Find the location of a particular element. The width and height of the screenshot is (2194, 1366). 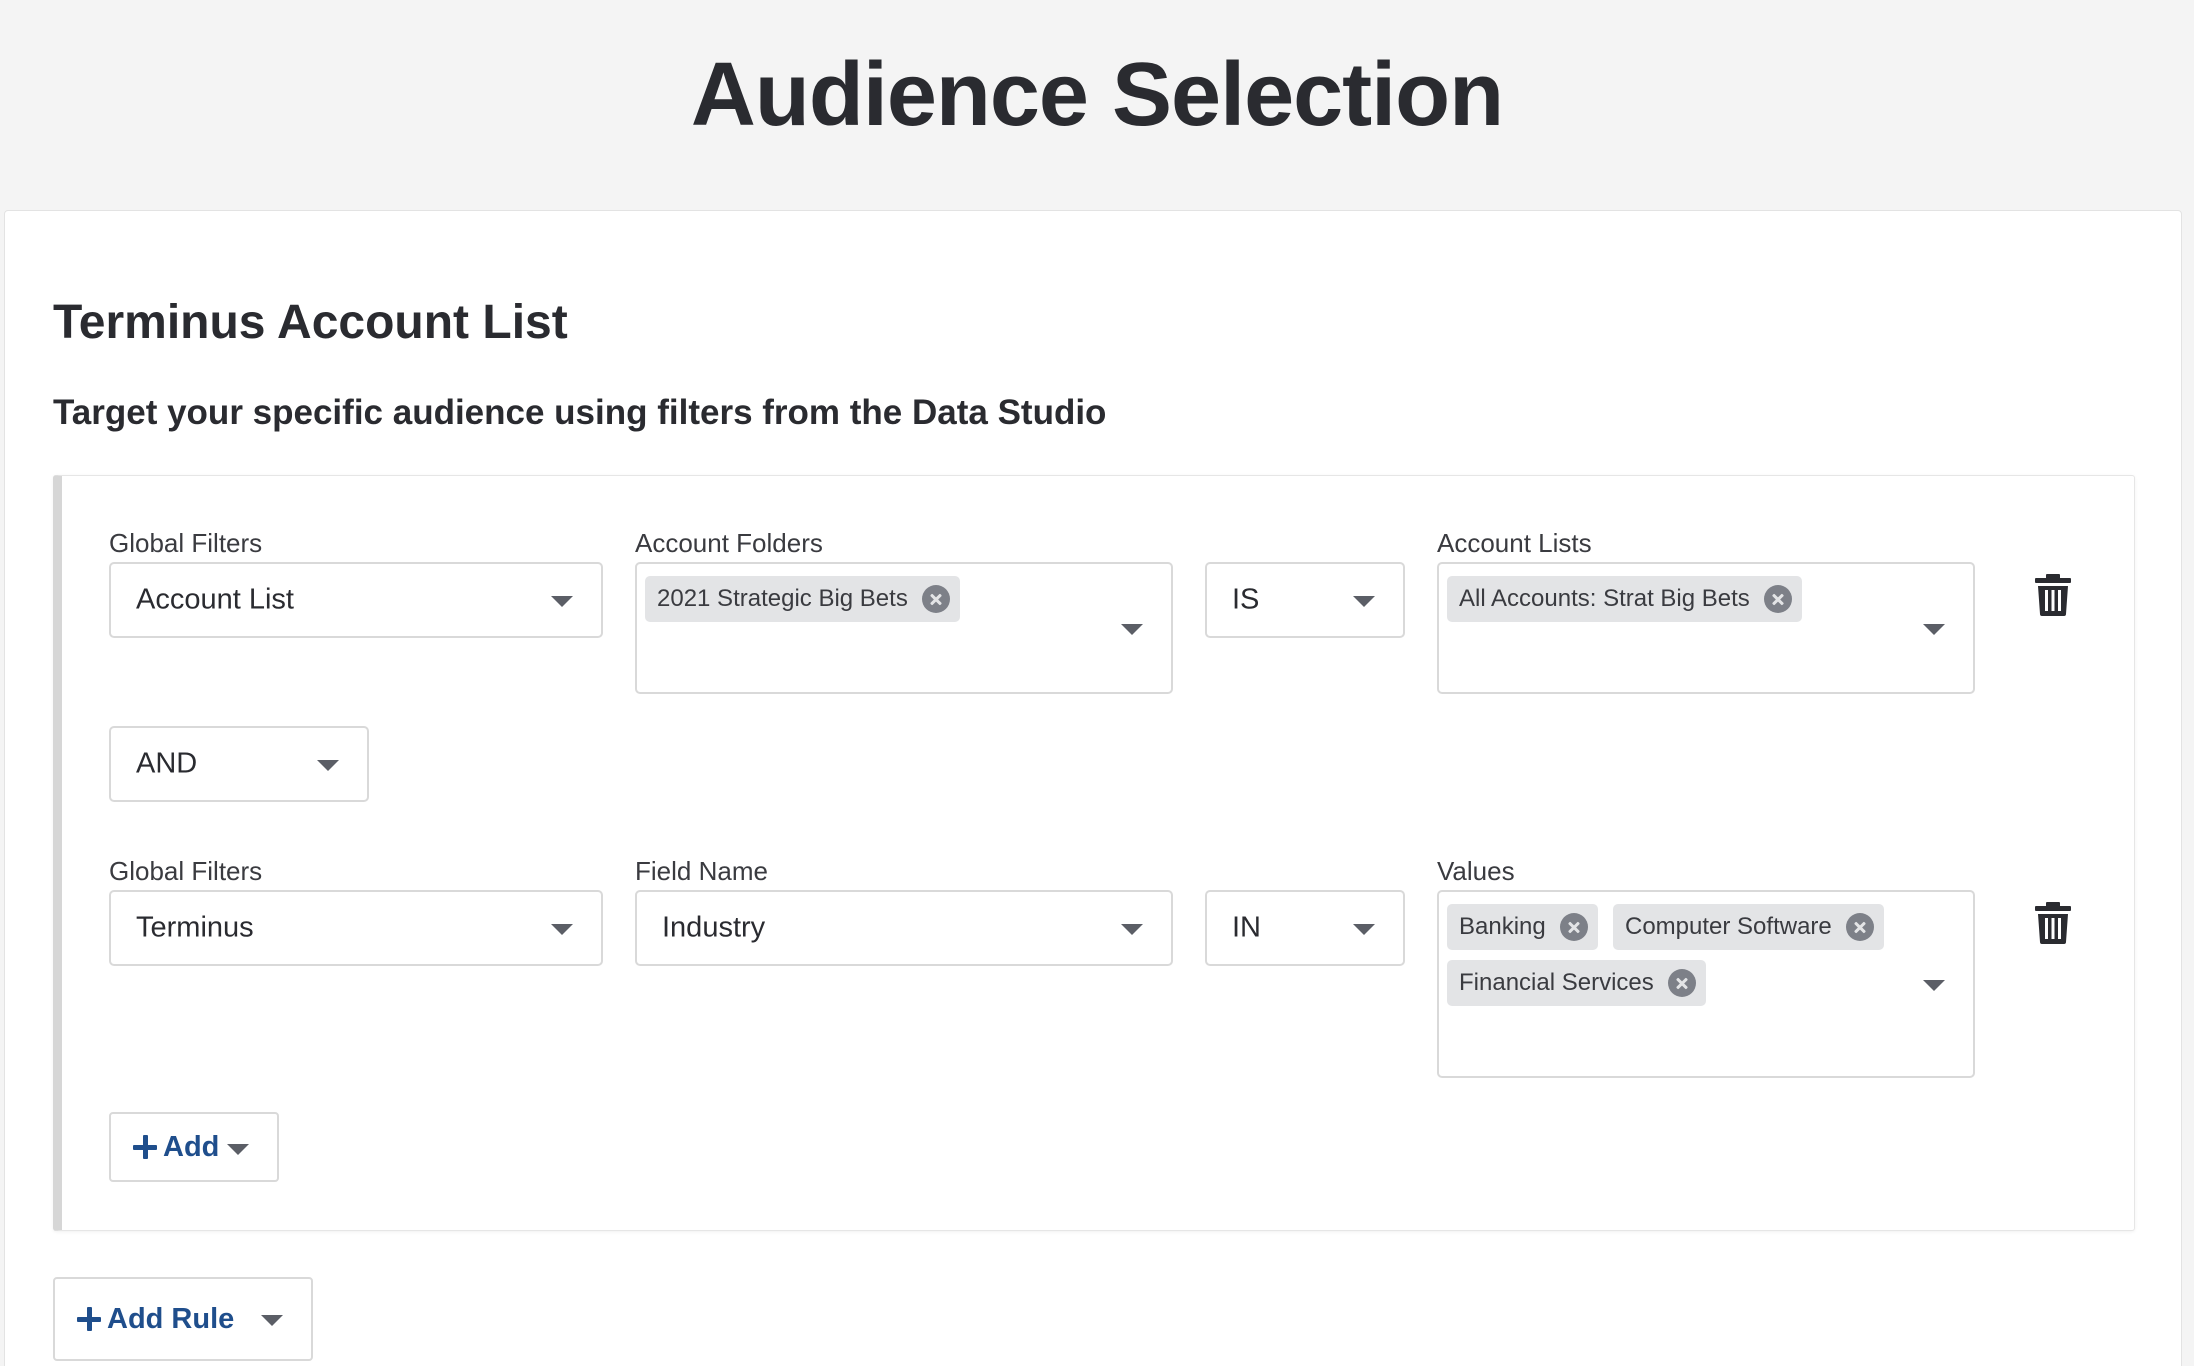

rule1-account-lists-label: Account Lists is located at coordinates (1514, 543).